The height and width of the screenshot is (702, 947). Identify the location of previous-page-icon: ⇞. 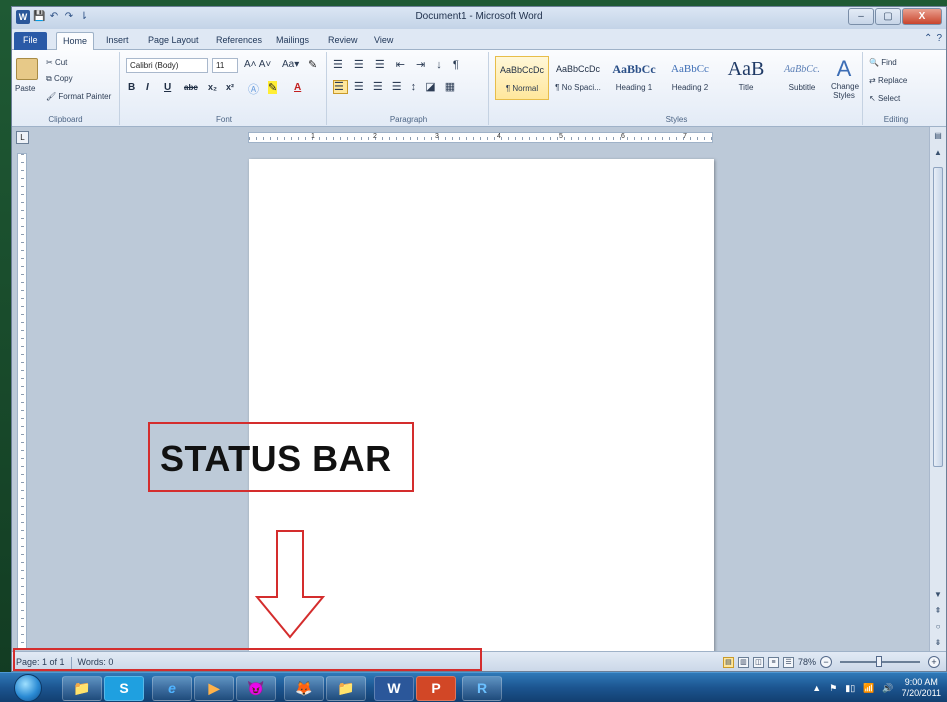
(938, 611).